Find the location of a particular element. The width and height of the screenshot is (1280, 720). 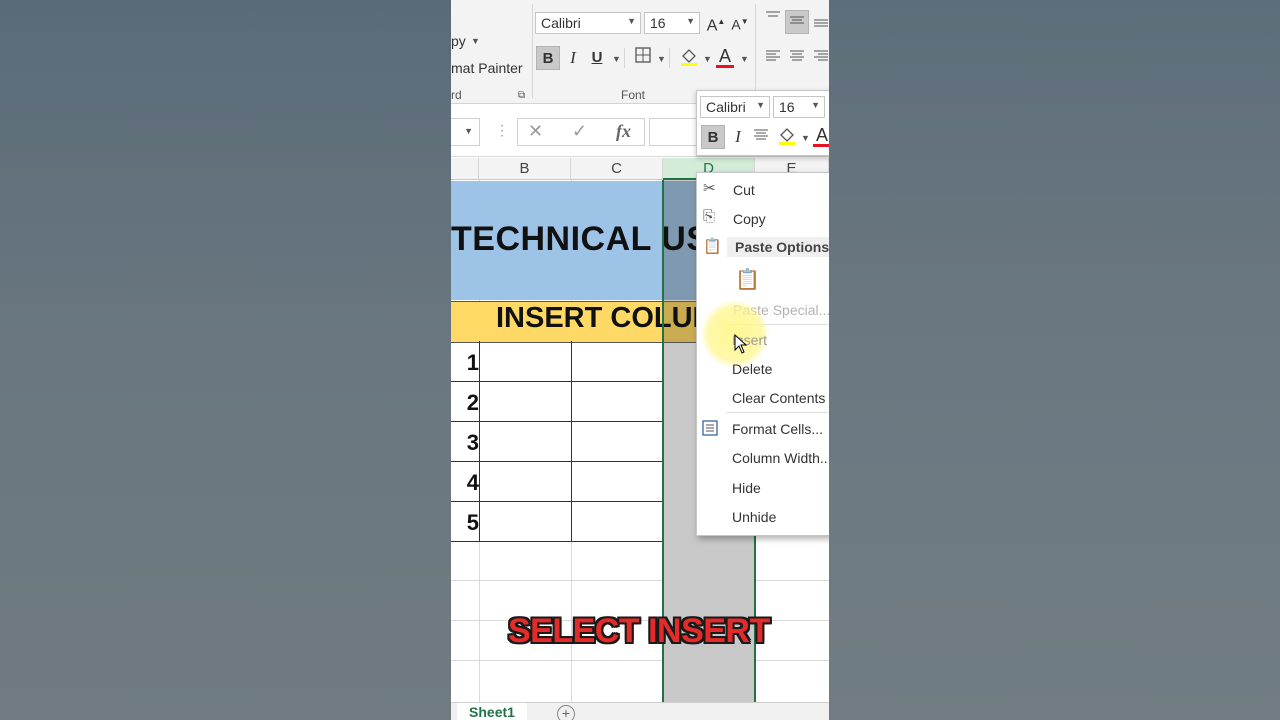

underline-button: U is located at coordinates (597, 58).